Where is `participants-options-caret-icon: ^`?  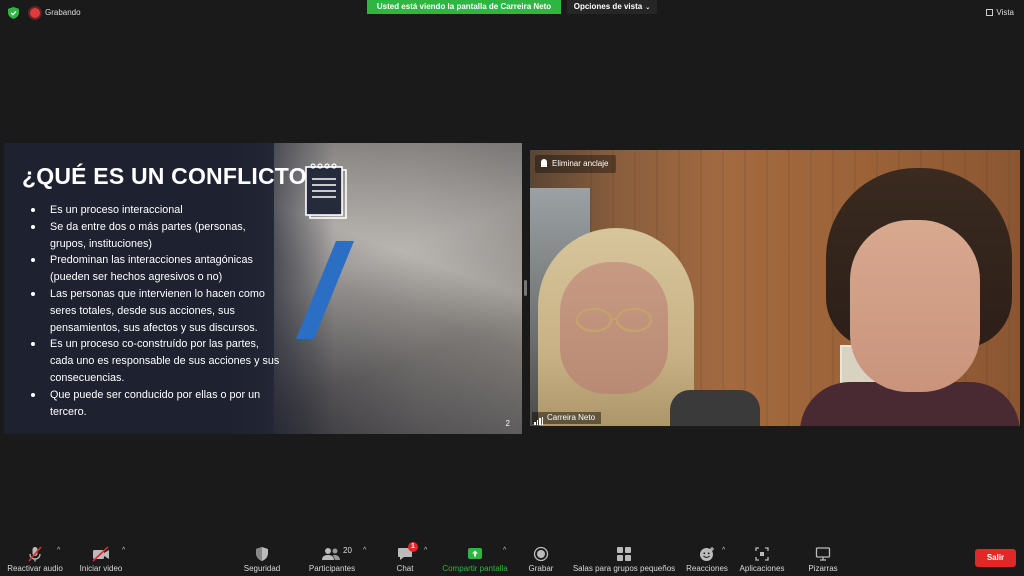 participants-options-caret-icon: ^ is located at coordinates (364, 550).